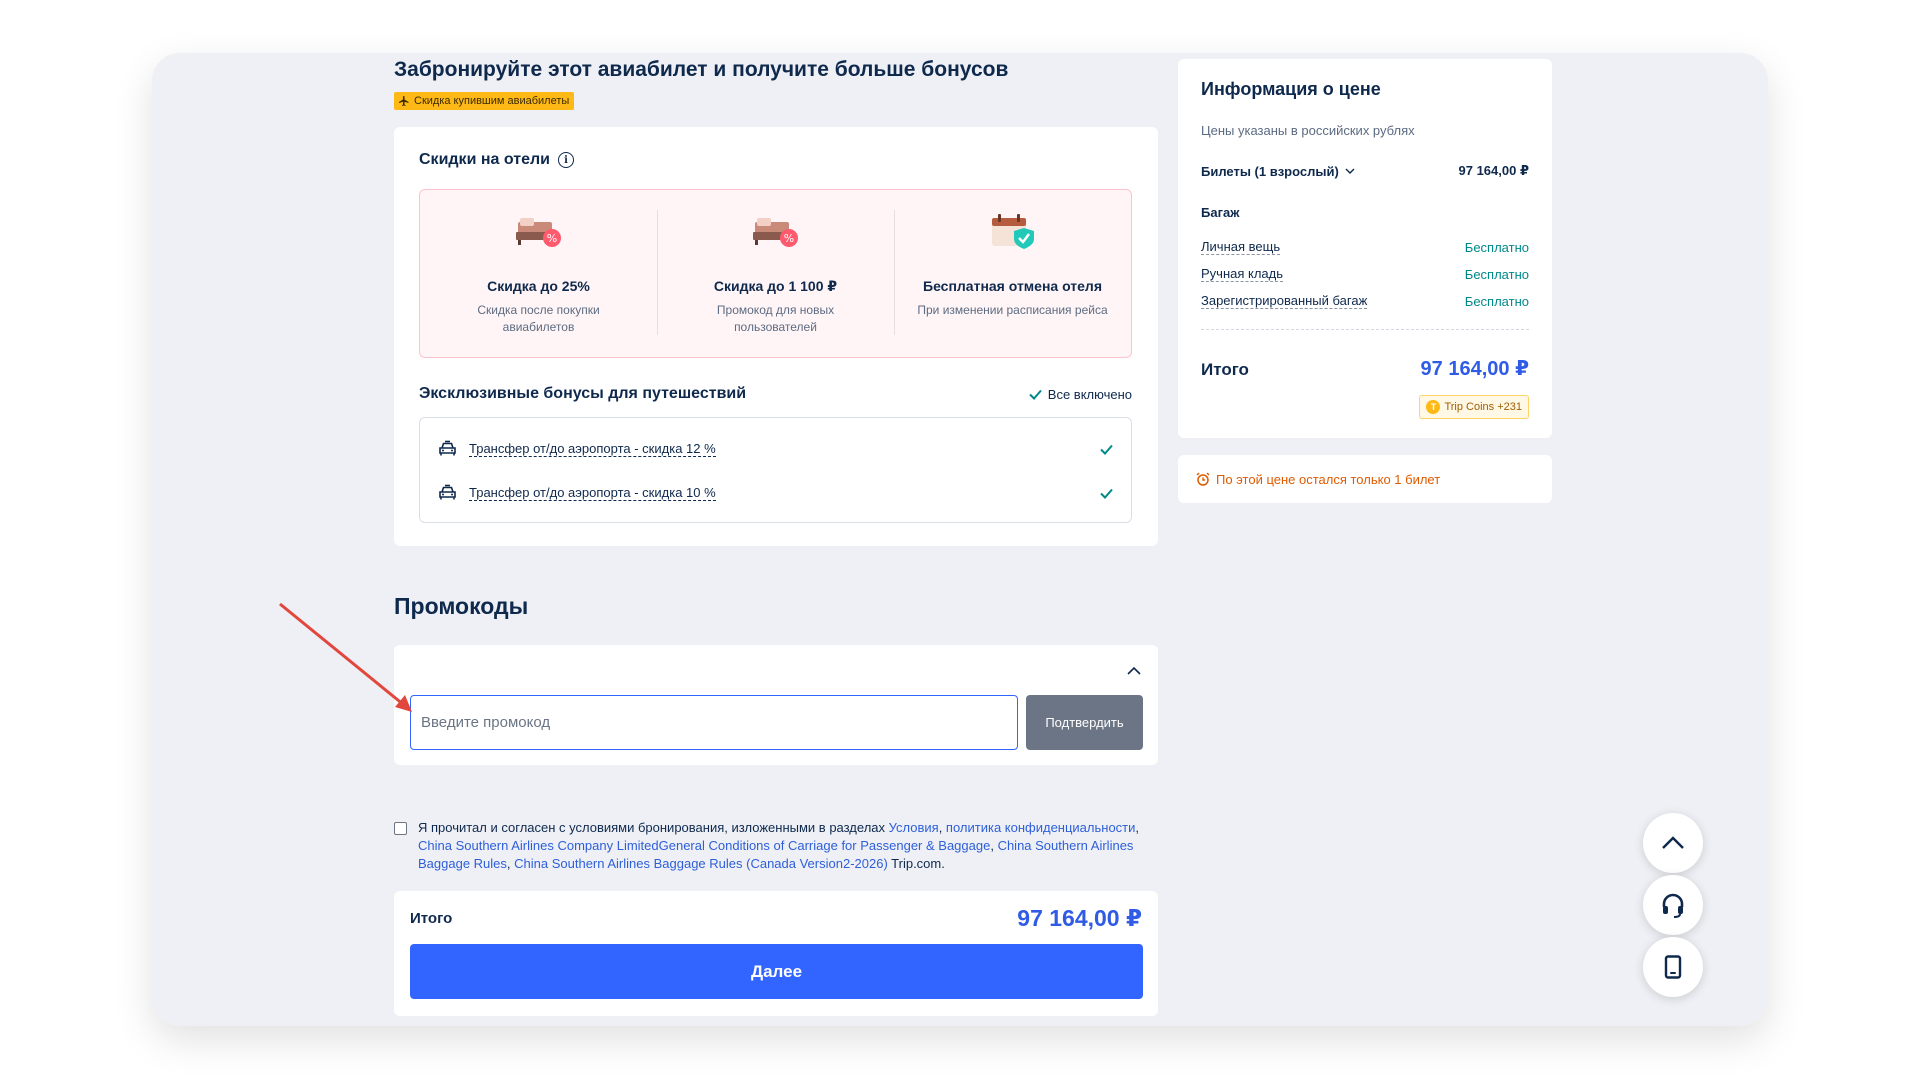  I want to click on perk-title: Скидка до 25%, so click(538, 286).